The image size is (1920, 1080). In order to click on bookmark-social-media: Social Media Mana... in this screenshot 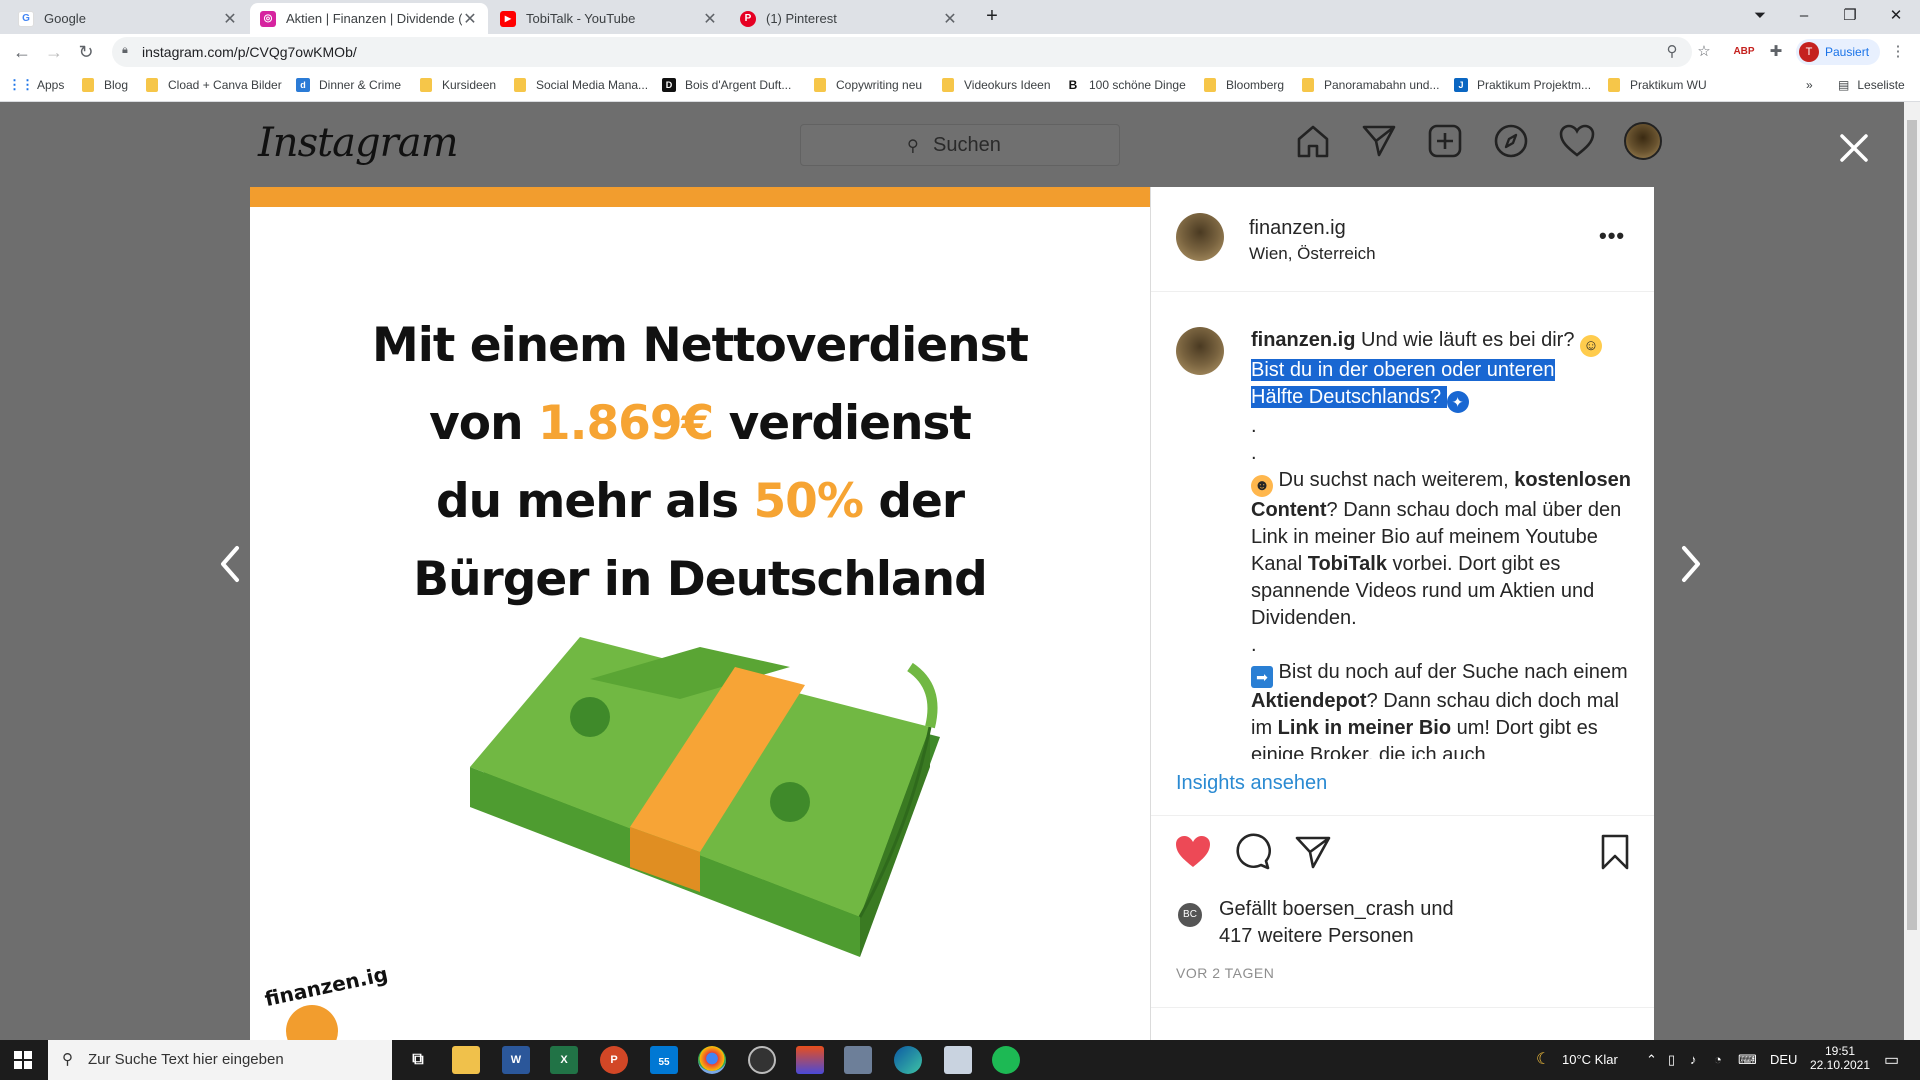, I will do `click(581, 85)`.